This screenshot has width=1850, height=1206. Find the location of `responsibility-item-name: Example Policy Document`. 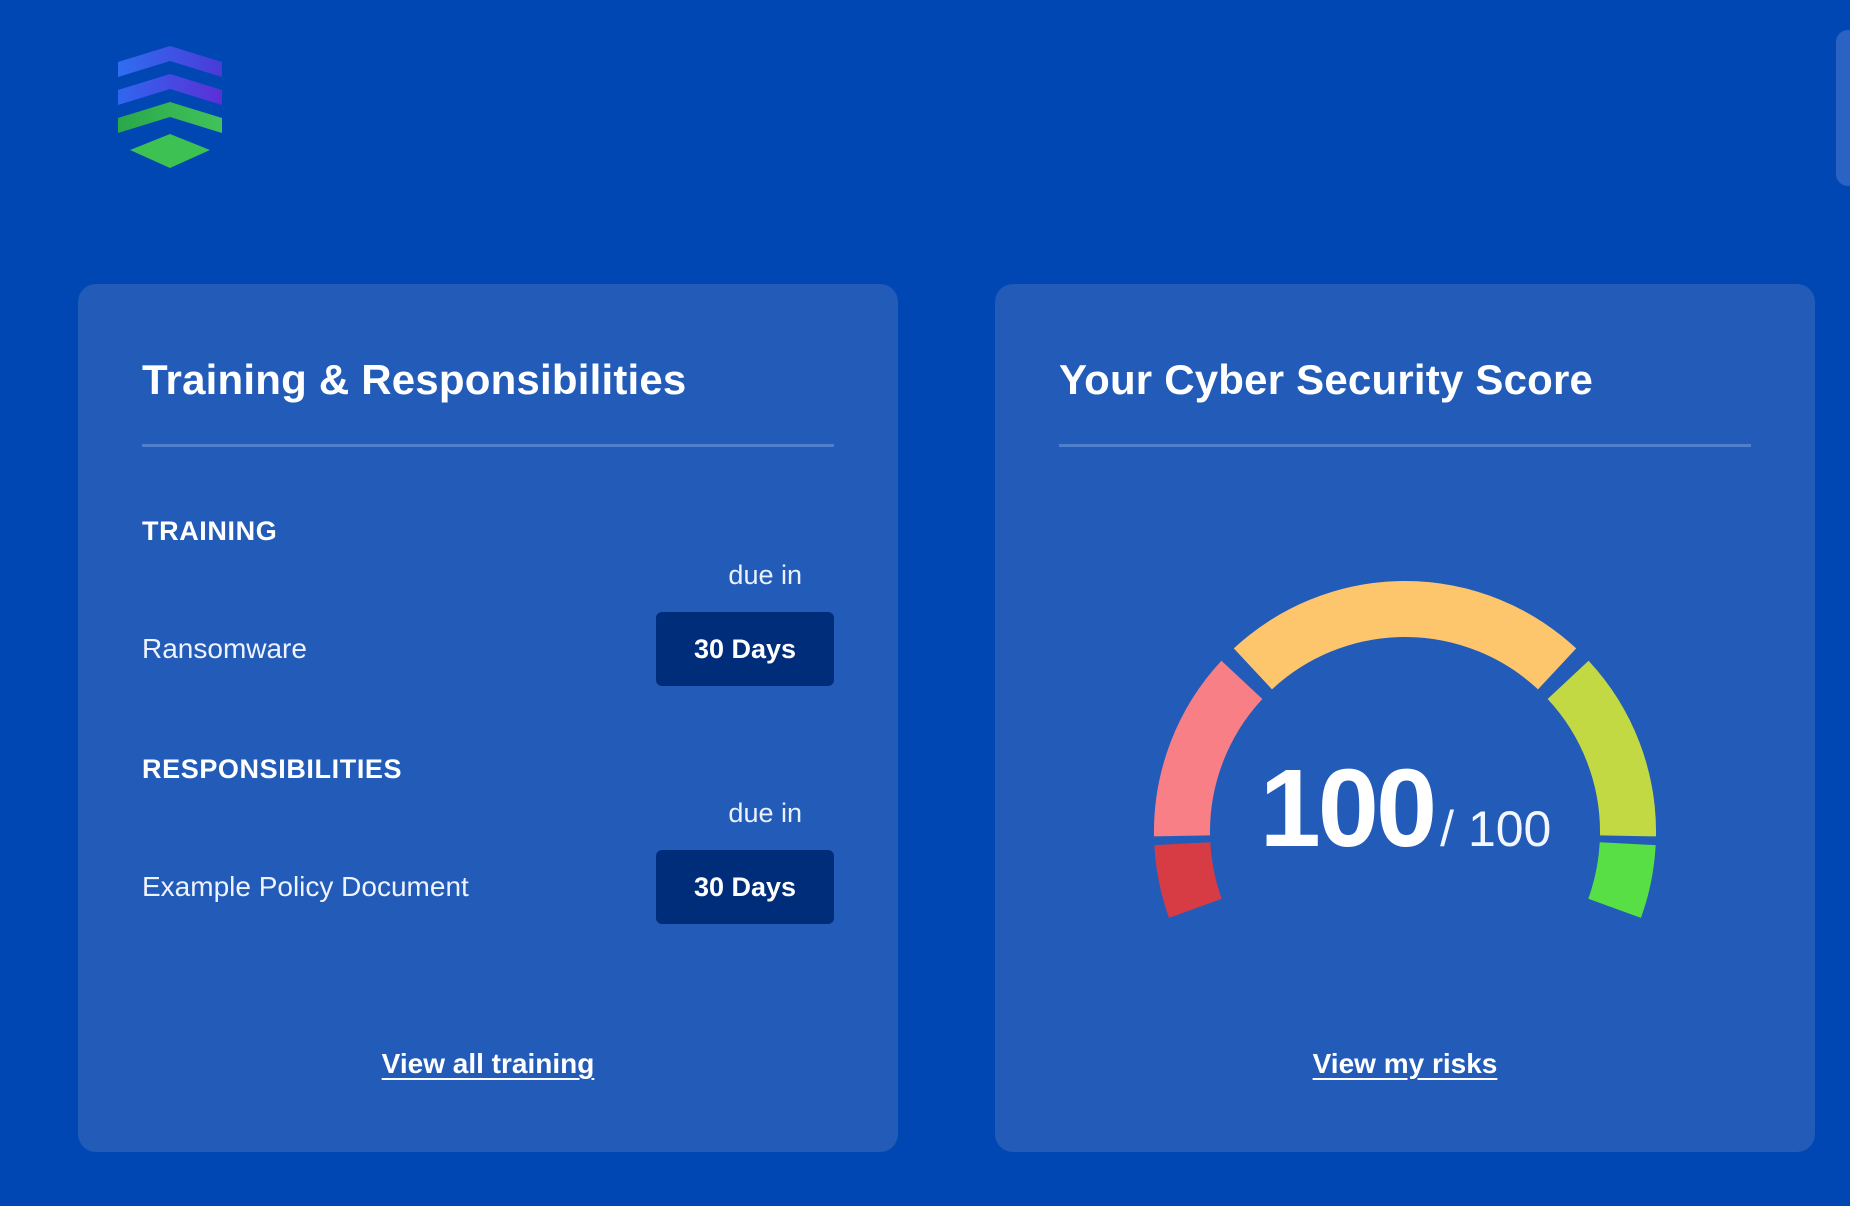

responsibility-item-name: Example Policy Document is located at coordinates (305, 886).